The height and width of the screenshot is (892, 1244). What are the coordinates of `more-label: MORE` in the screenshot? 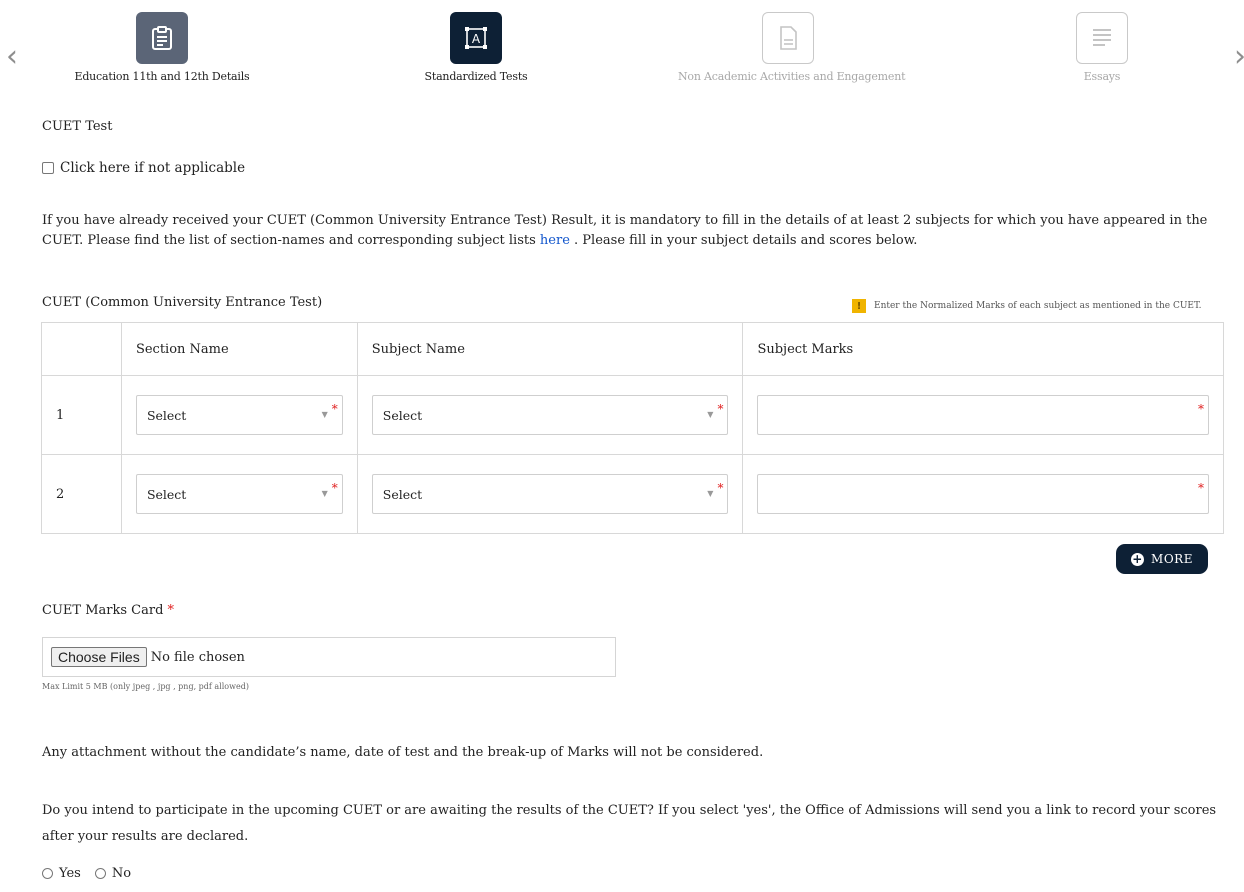 It's located at (1172, 559).